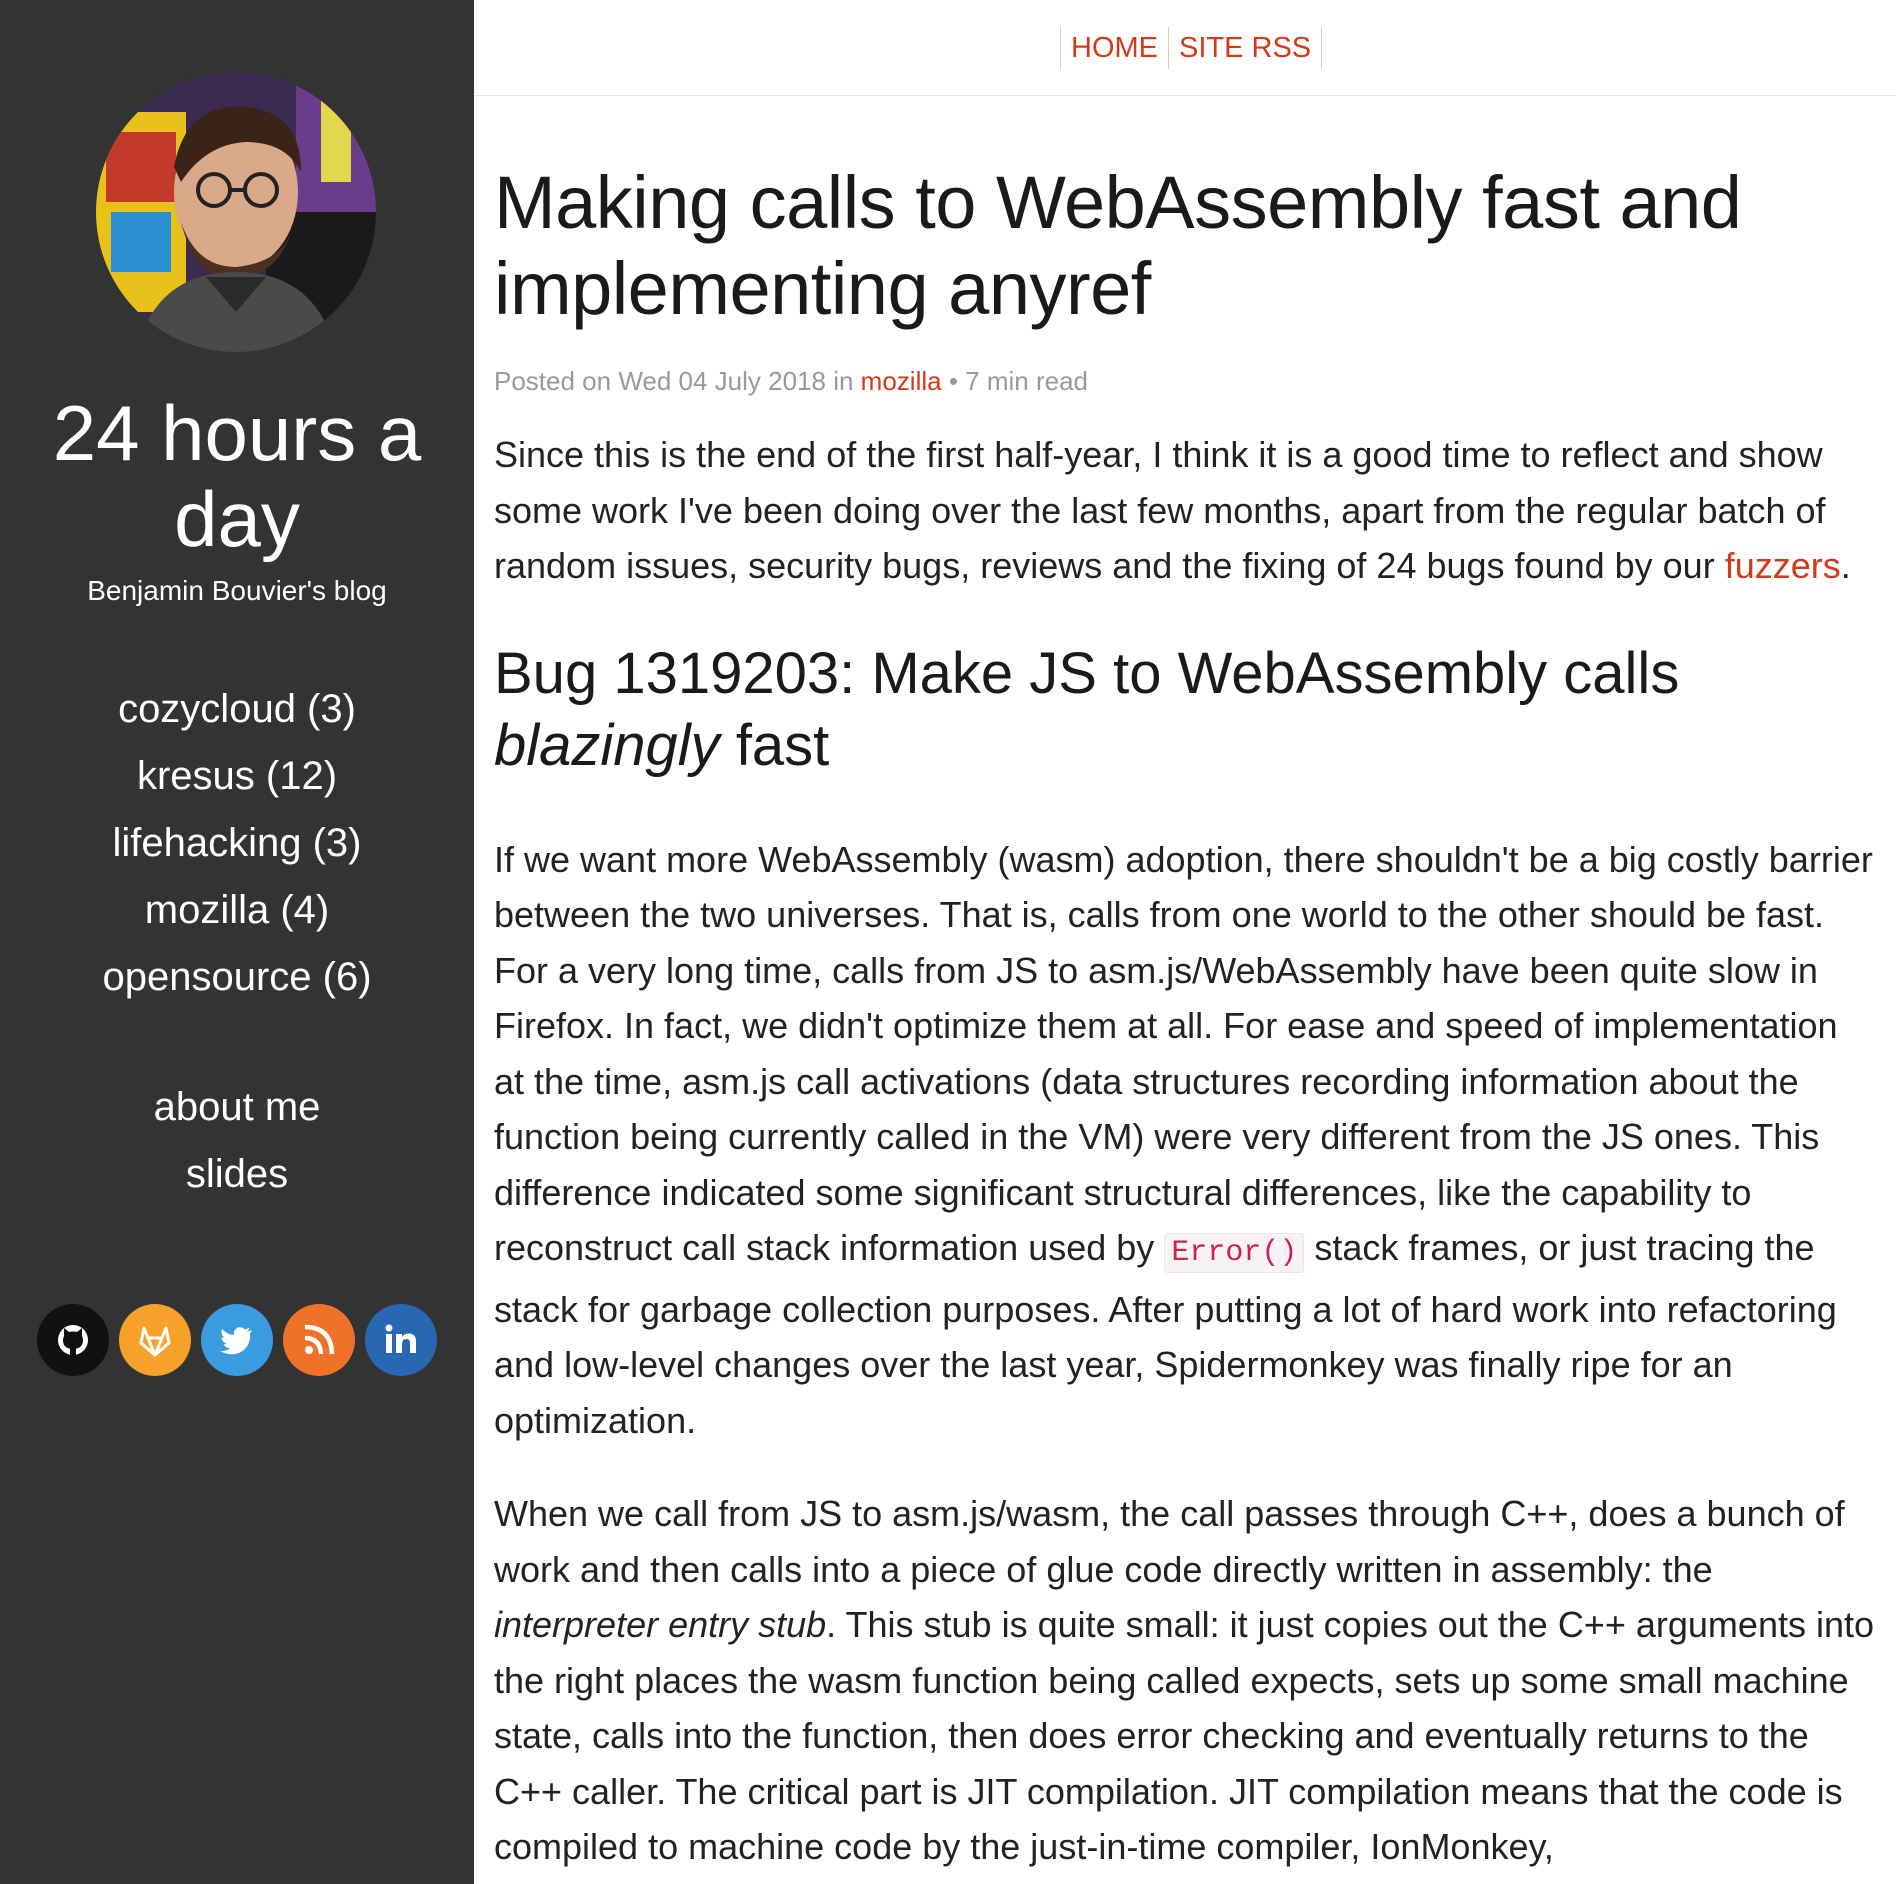 This screenshot has width=1896, height=1884. I want to click on github-link, so click(73, 1340).